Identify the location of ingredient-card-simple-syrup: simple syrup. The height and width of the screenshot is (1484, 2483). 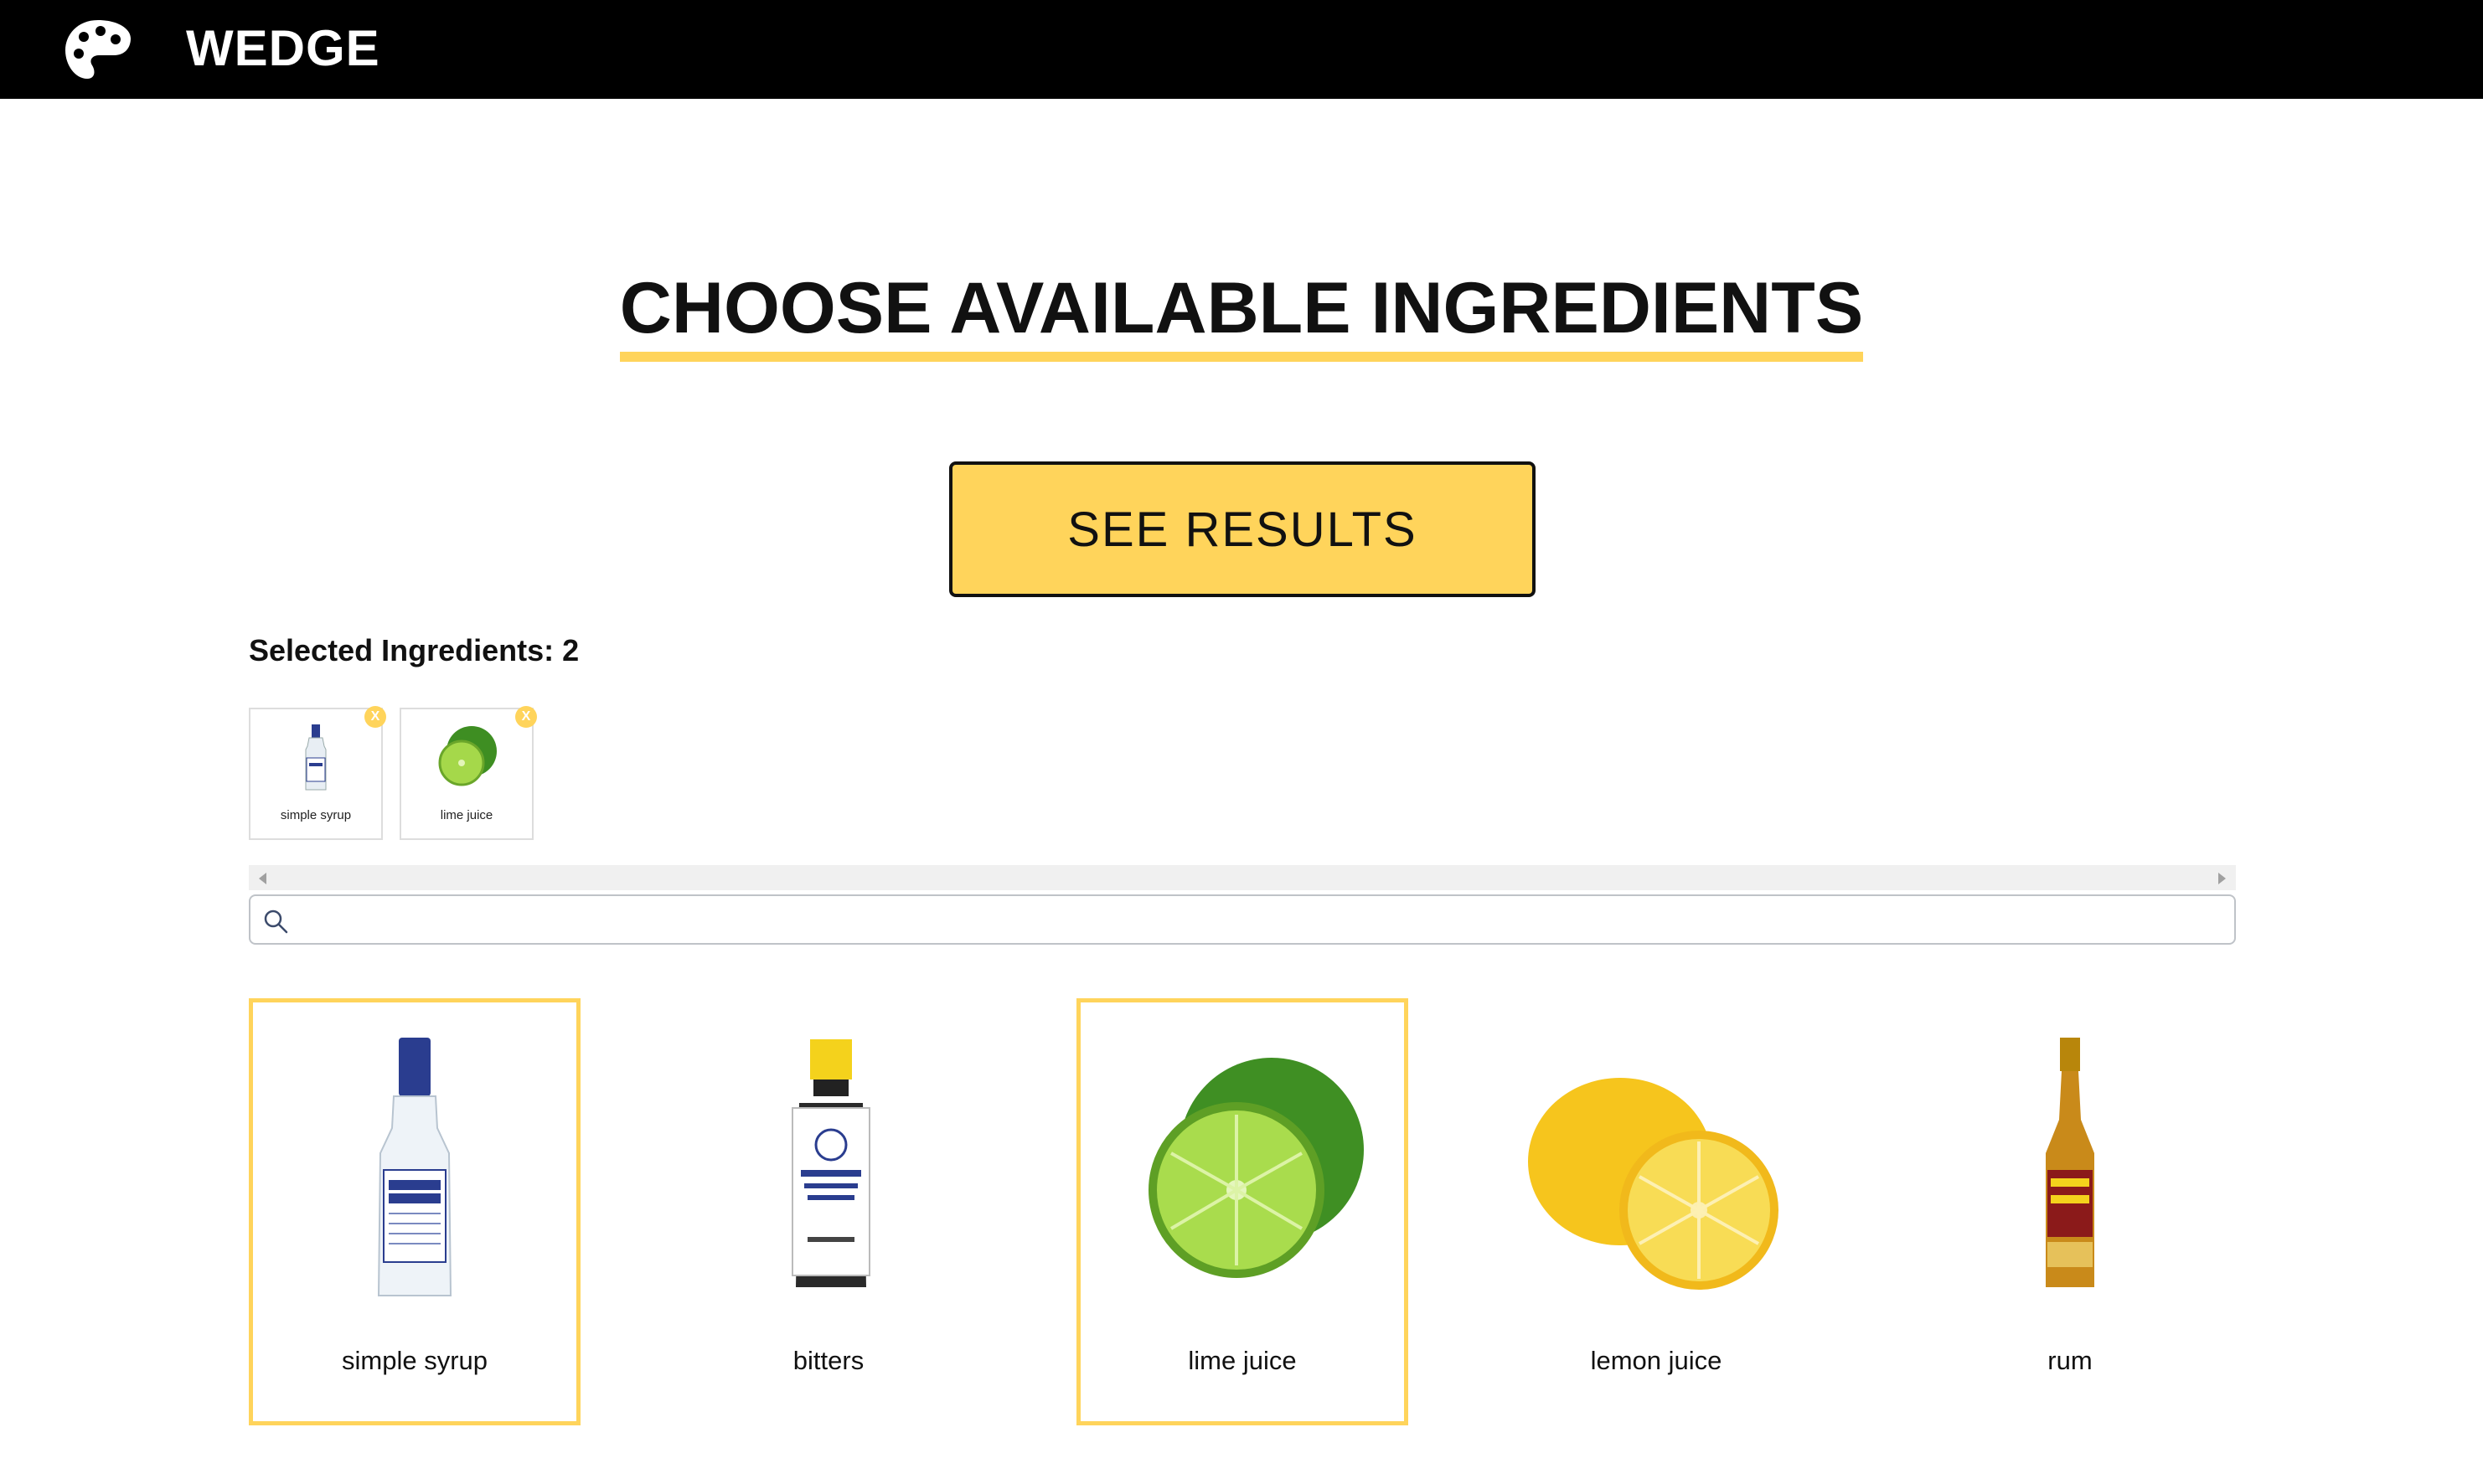
(415, 1211).